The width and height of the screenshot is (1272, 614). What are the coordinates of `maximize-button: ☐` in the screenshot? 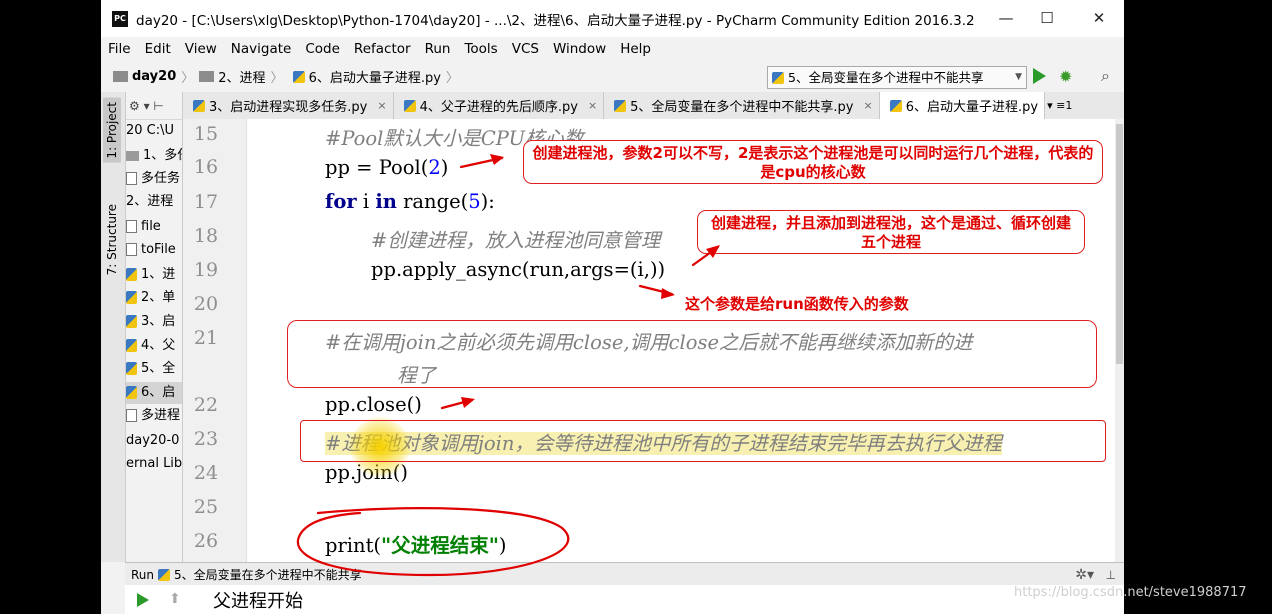 It's located at (1047, 18).